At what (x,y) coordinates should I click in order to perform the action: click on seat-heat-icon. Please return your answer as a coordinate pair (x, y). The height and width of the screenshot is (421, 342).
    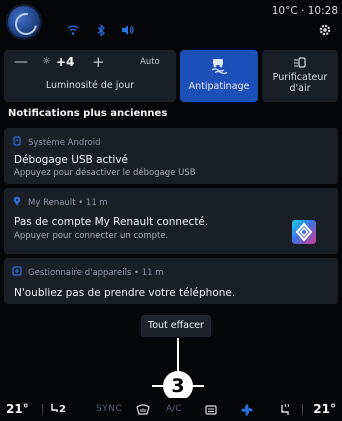
    Looking at the image, I should click on (54, 408).